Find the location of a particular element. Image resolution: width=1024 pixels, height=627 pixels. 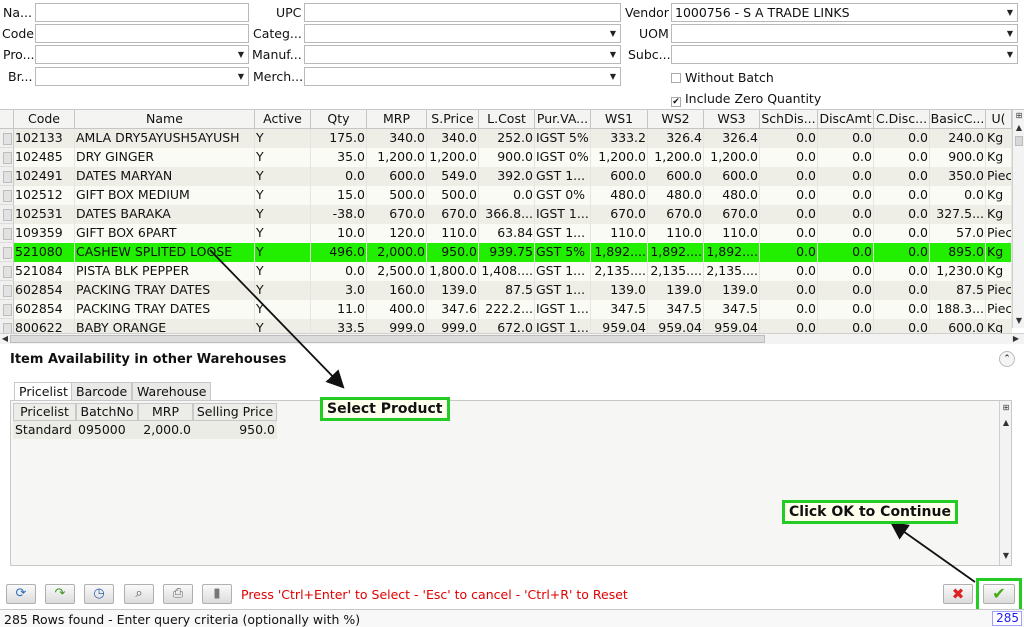

checkmark-icon: ✔ is located at coordinates (999, 593).